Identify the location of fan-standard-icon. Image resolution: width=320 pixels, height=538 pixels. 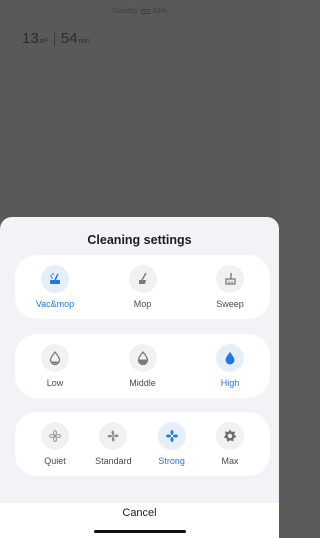
(113, 436).